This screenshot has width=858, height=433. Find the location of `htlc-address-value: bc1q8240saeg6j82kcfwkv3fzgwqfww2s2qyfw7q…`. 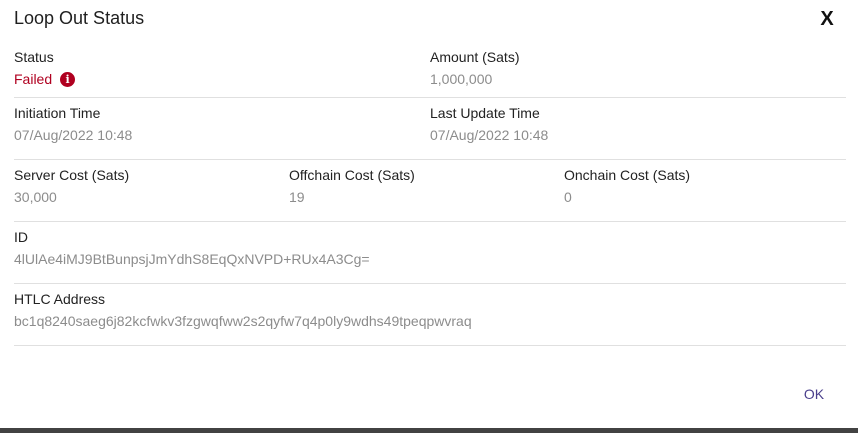

htlc-address-value: bc1q8240saeg6j82kcfwkv3fzgwqfww2s2qyfw7q… is located at coordinates (243, 321).